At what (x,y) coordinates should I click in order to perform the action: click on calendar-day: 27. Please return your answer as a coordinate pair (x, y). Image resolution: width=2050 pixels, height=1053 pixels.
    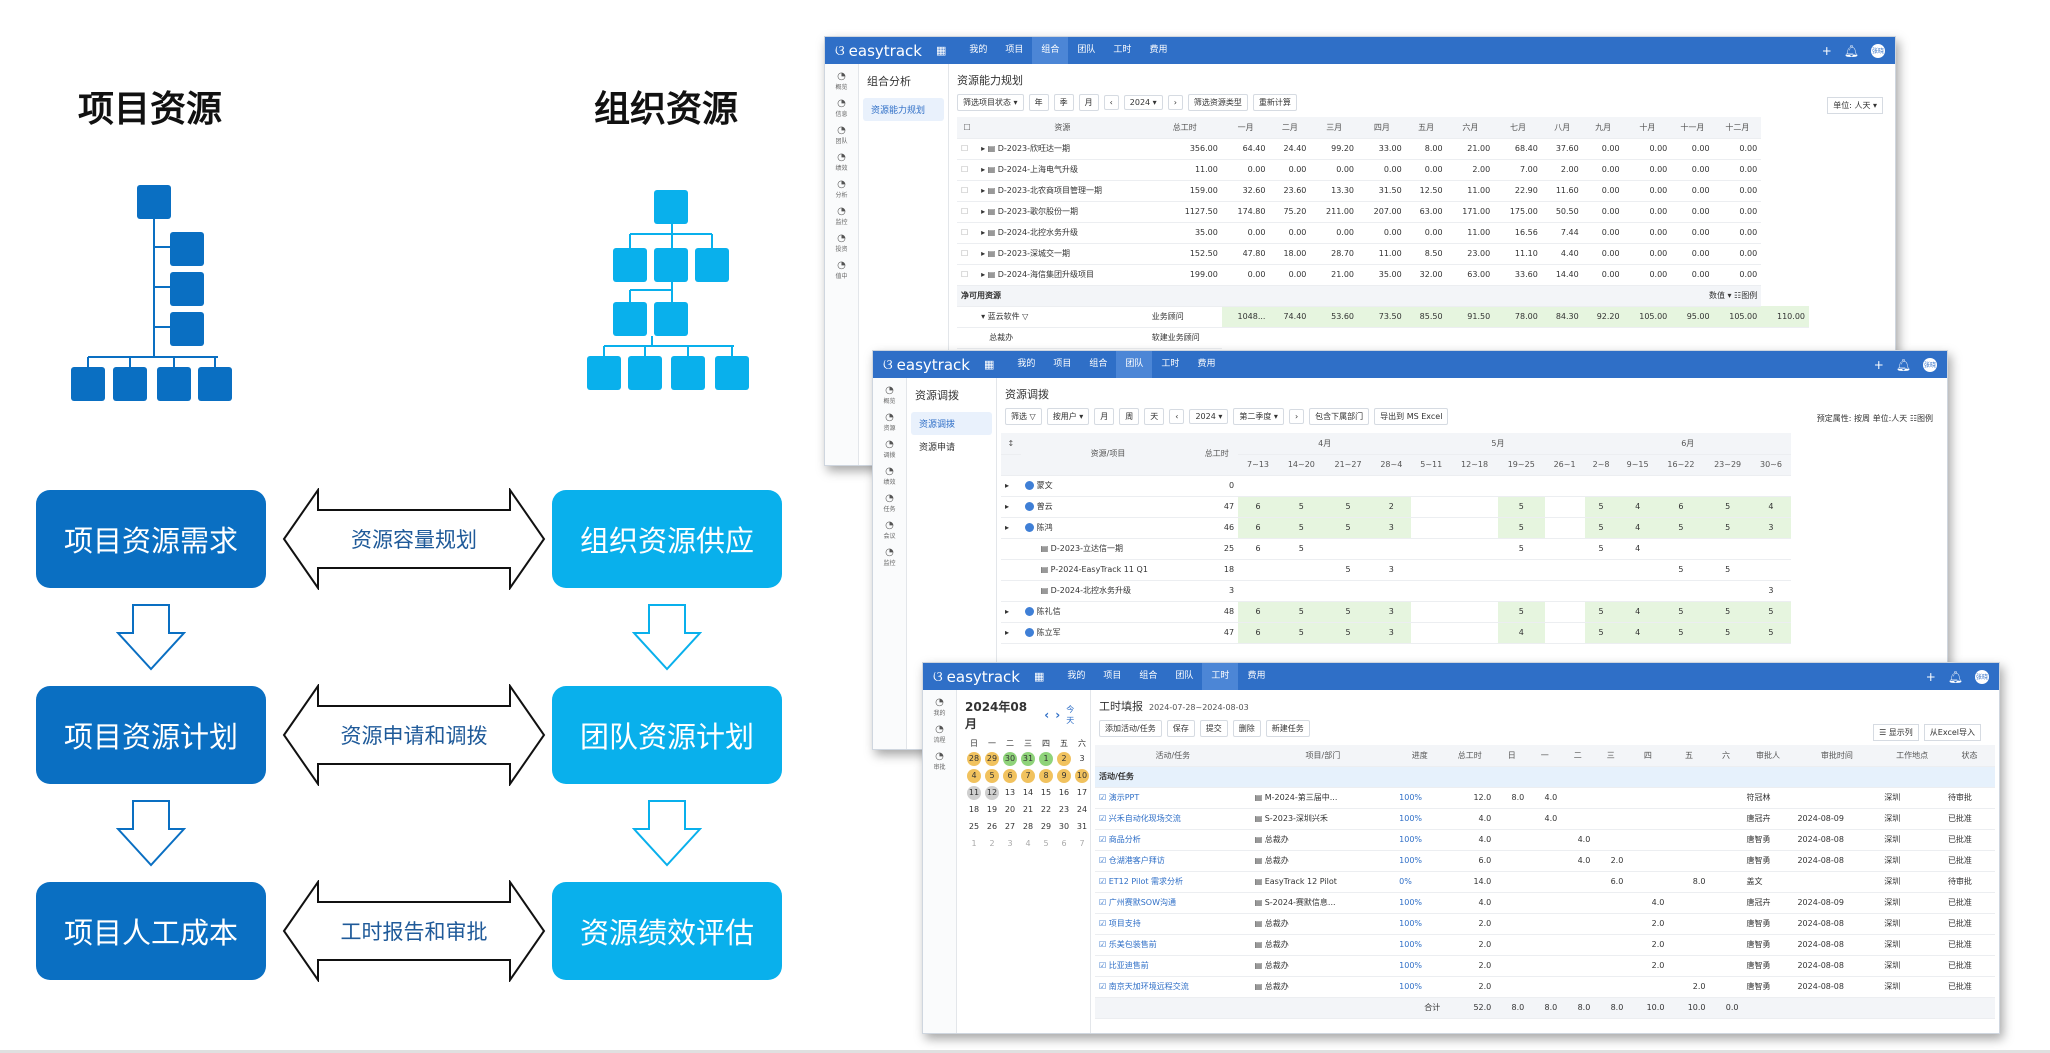
    Looking at the image, I should click on (1010, 827).